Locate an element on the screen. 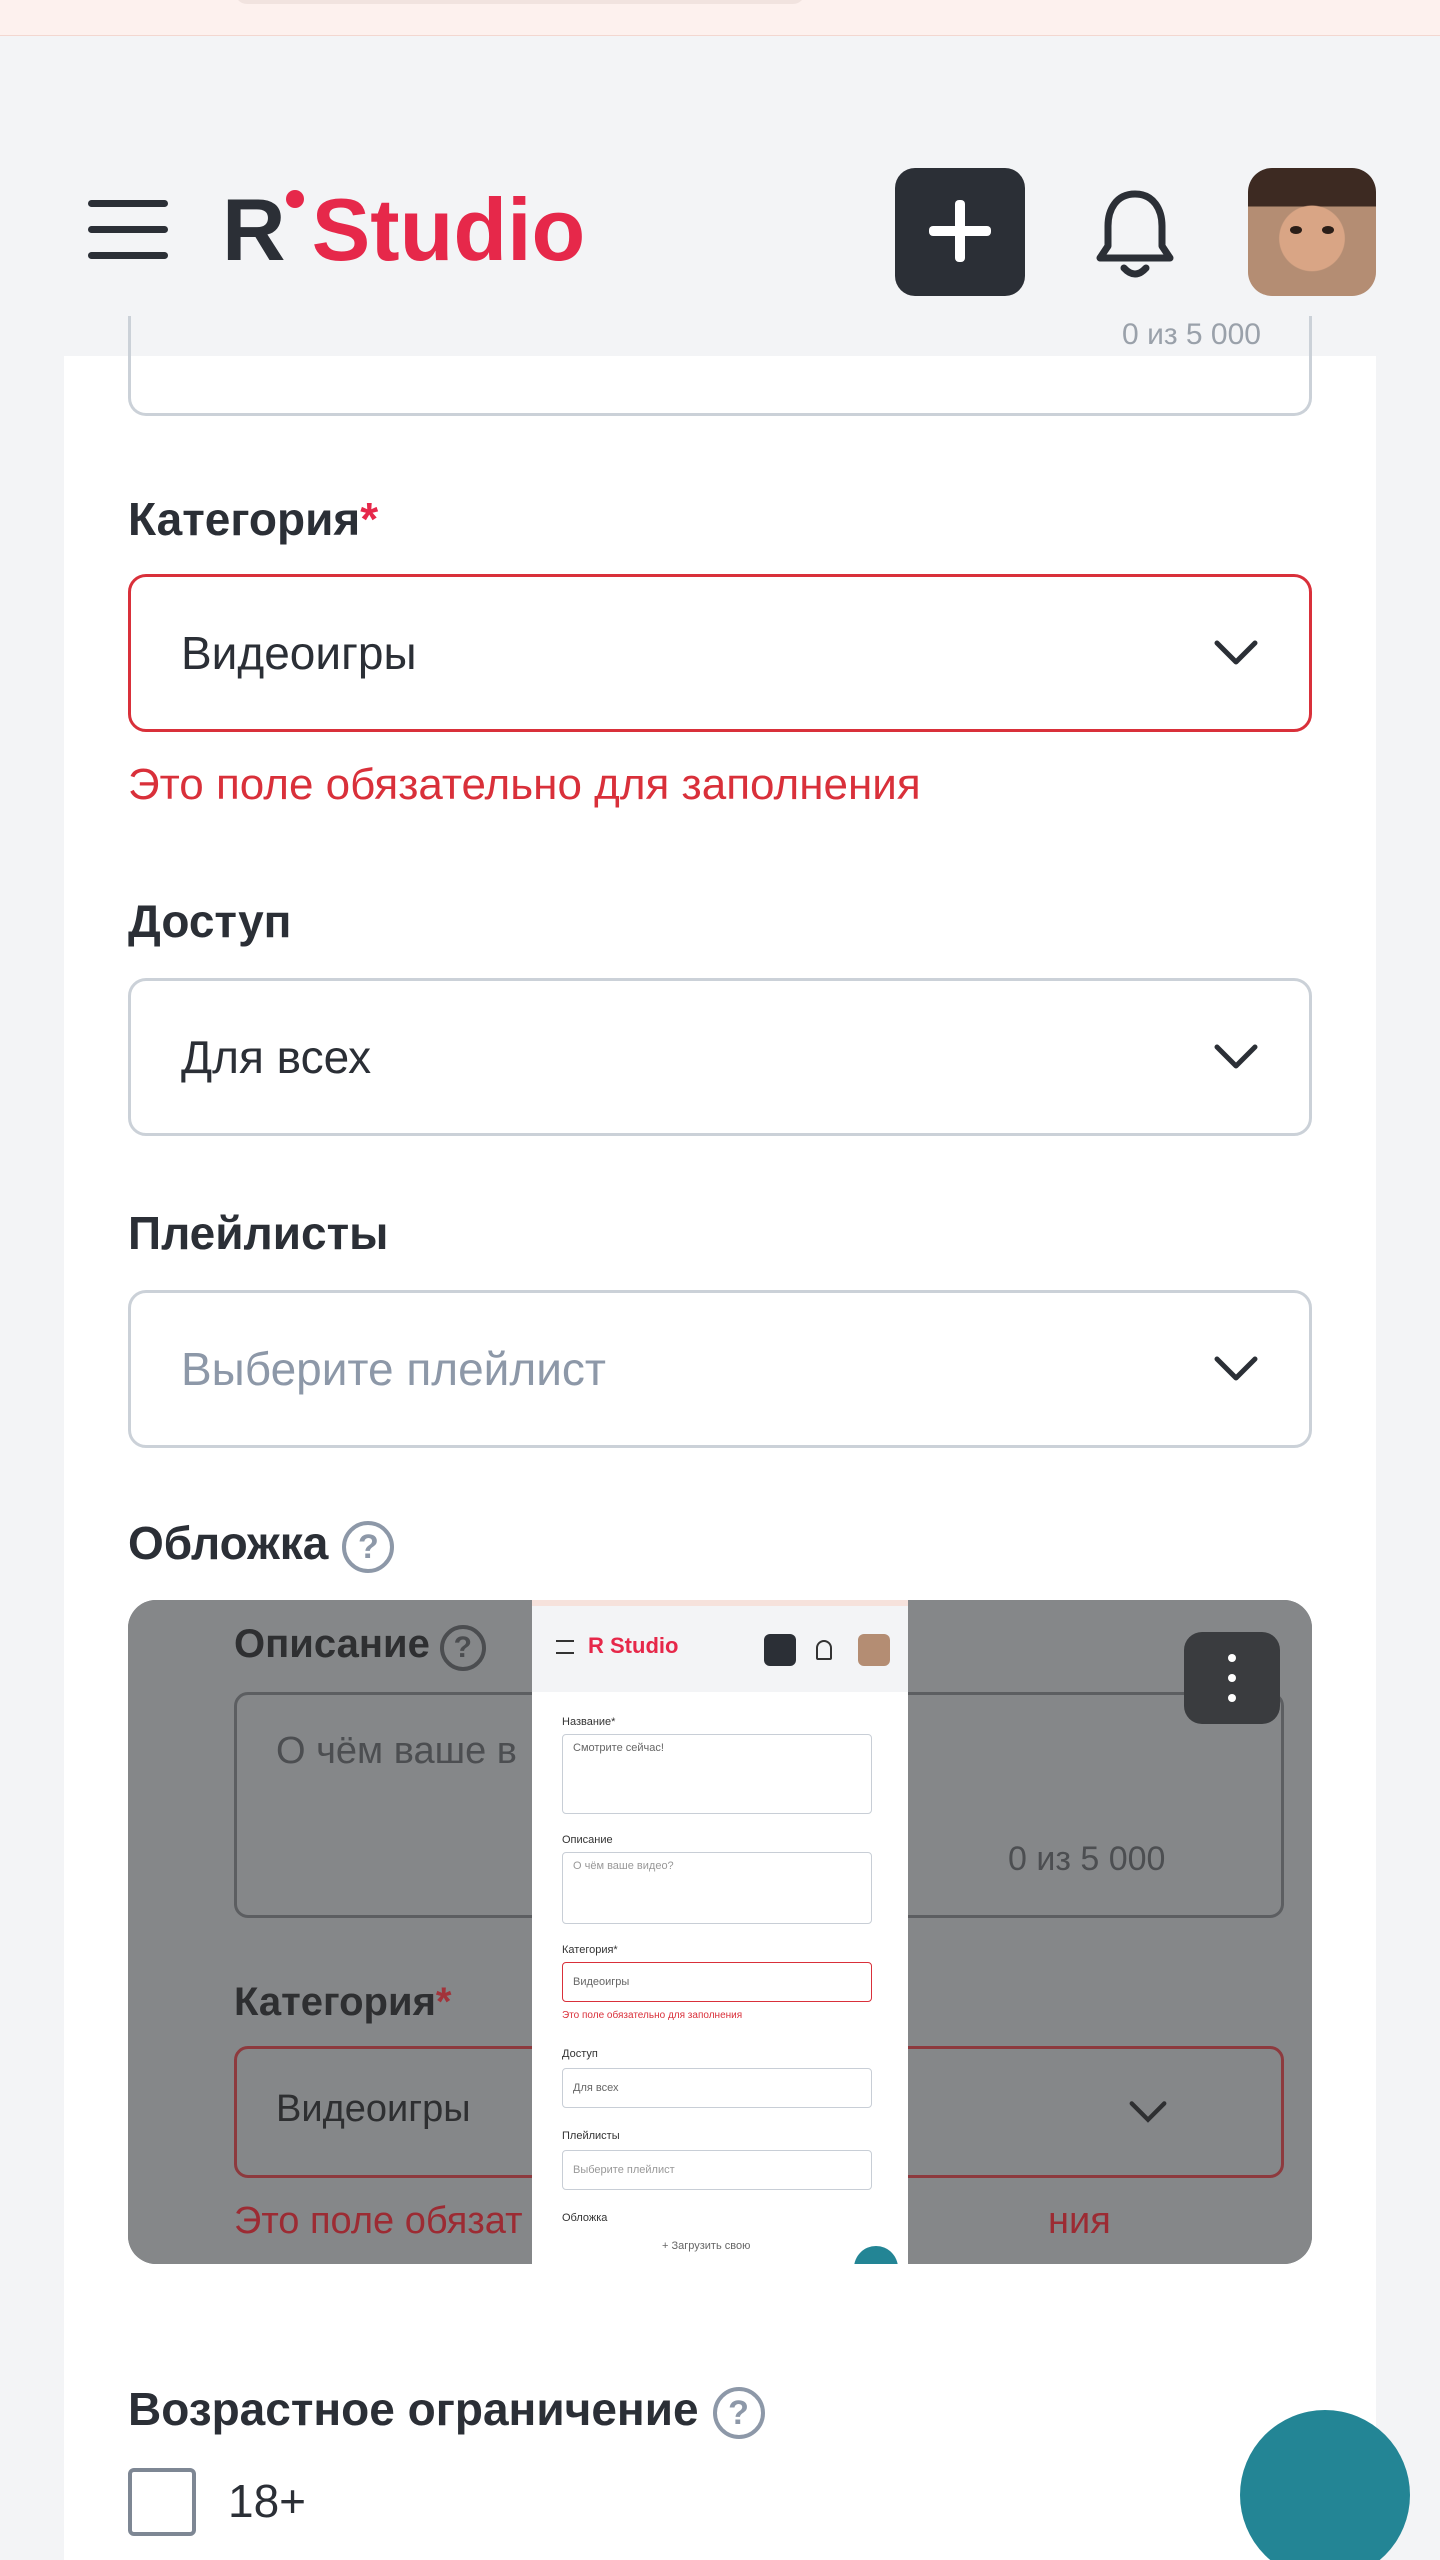 This screenshot has width=1440, height=2560. menu-icon is located at coordinates (128, 230).